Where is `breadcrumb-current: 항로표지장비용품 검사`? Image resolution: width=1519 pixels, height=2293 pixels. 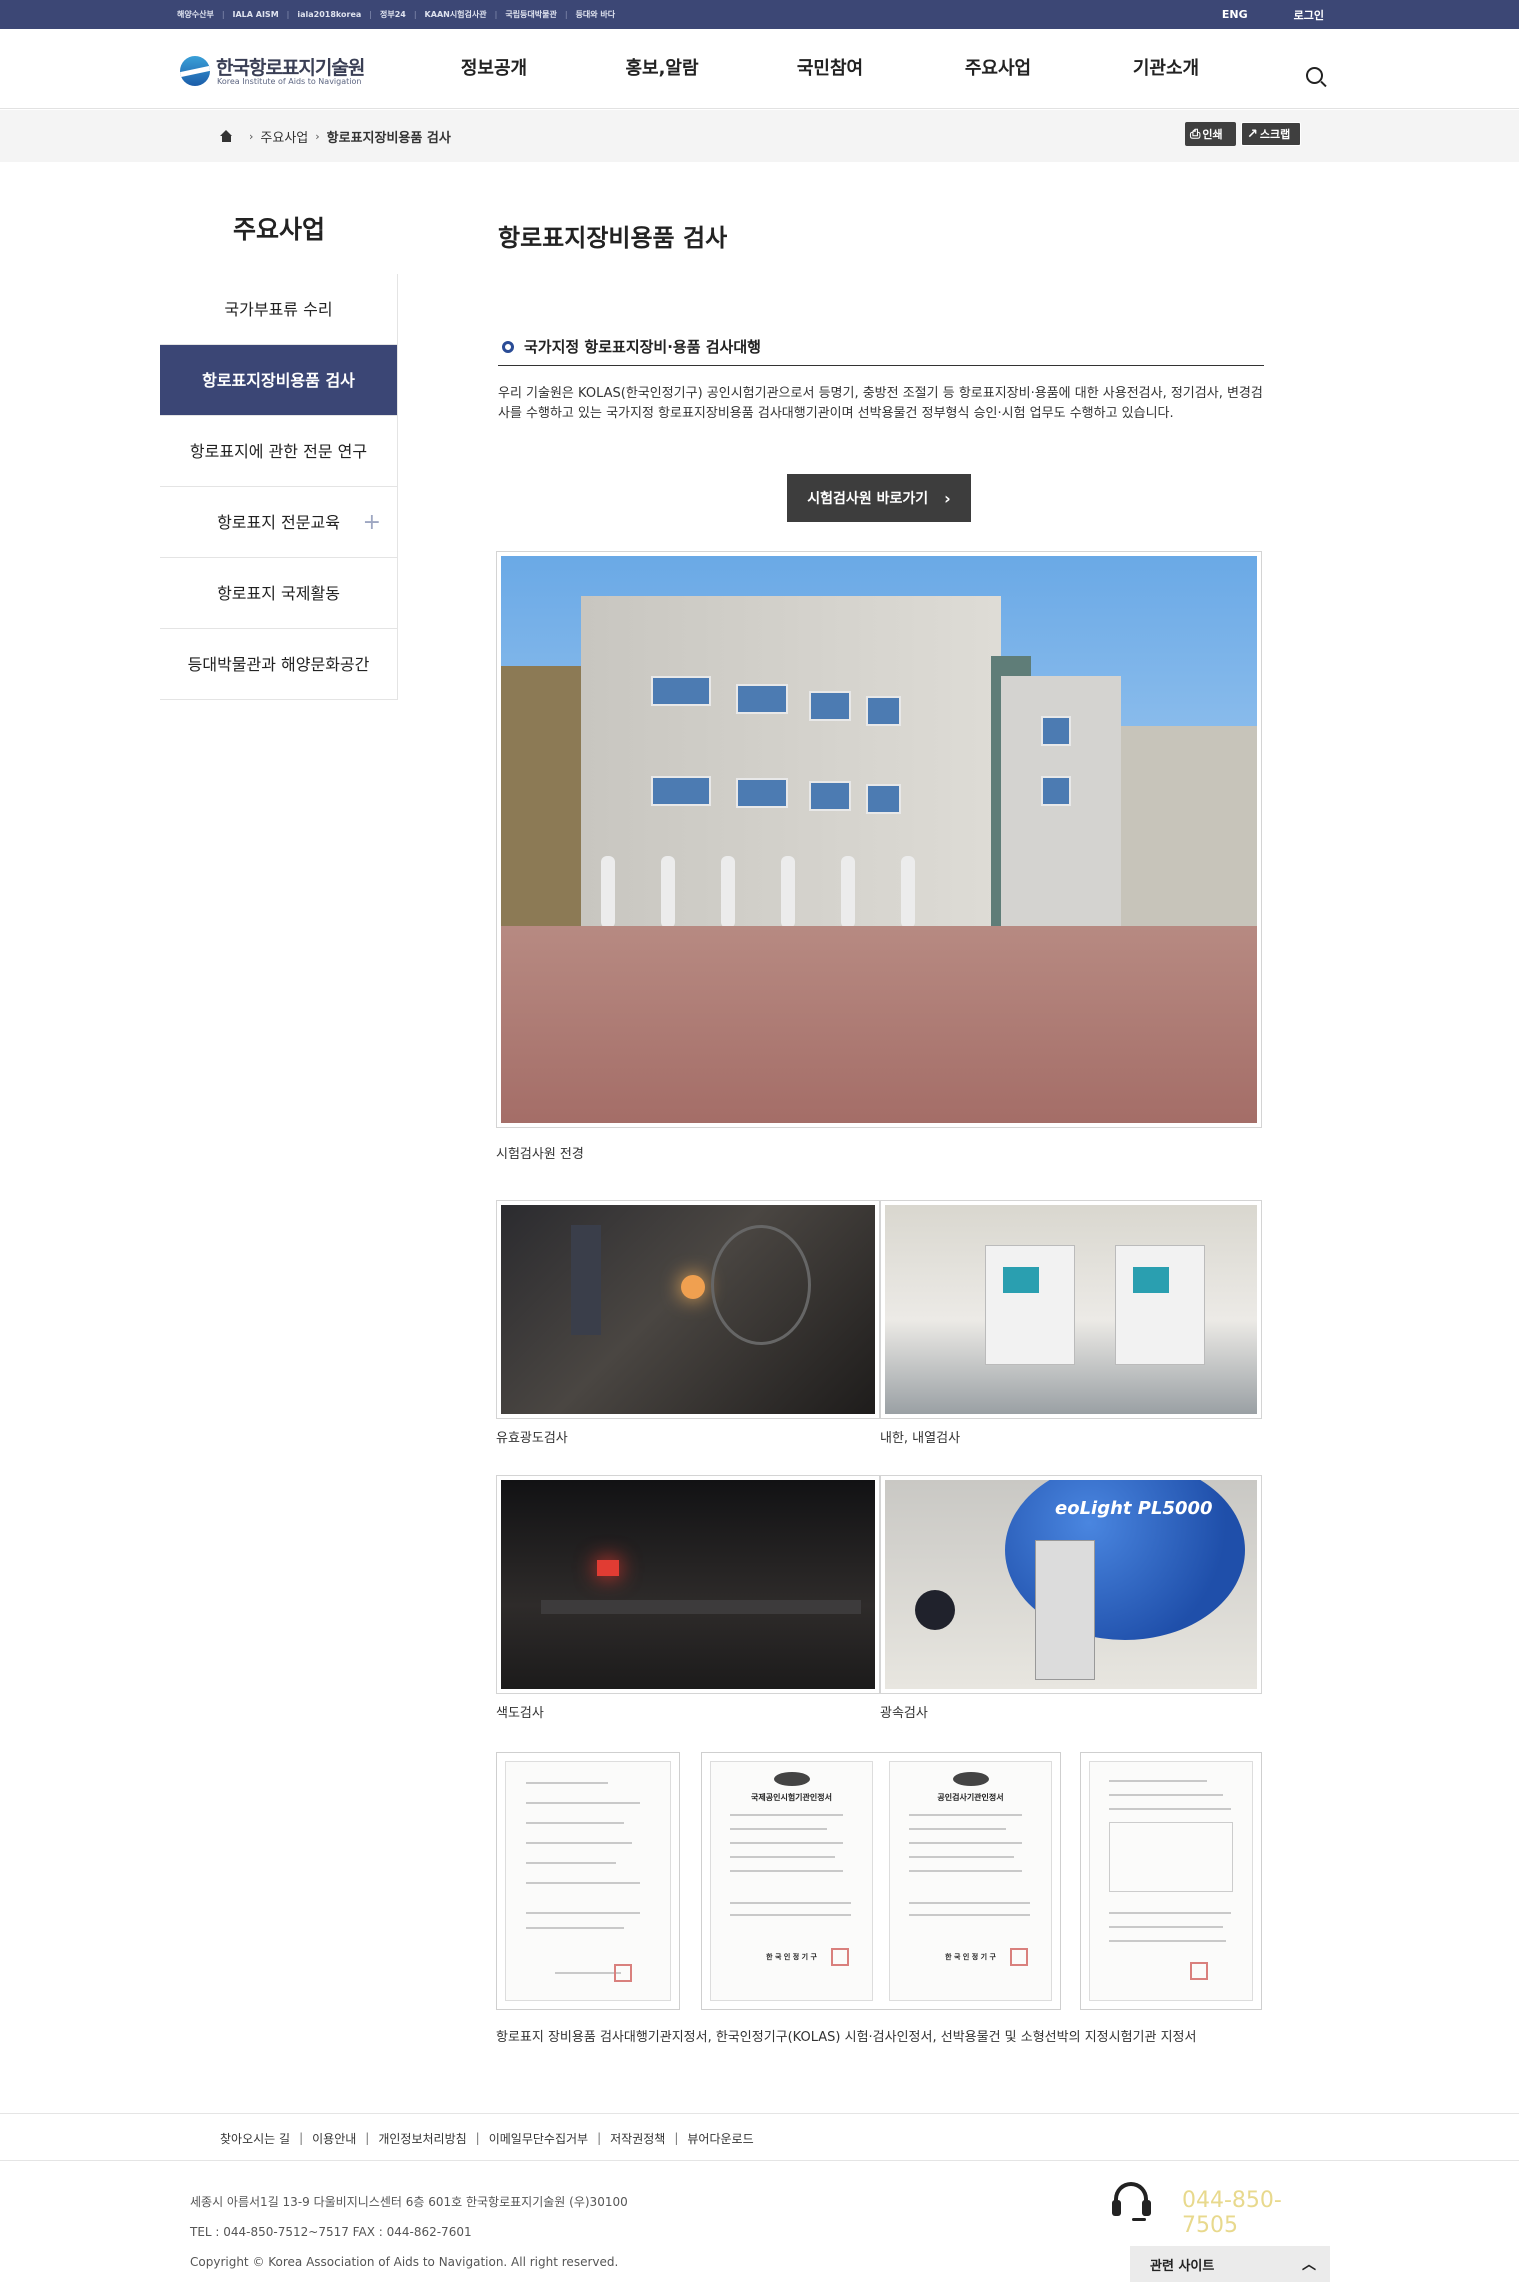 breadcrumb-current: 항로표지장비용품 검사 is located at coordinates (388, 138).